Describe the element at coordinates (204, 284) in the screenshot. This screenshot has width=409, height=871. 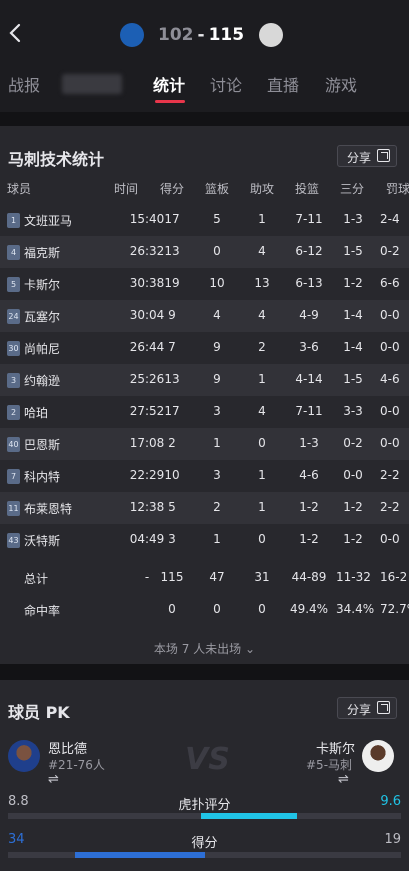
I see `table-row: 5 卡斯尔 30:38 19 10 13 6-13 1-2 6-6` at that location.